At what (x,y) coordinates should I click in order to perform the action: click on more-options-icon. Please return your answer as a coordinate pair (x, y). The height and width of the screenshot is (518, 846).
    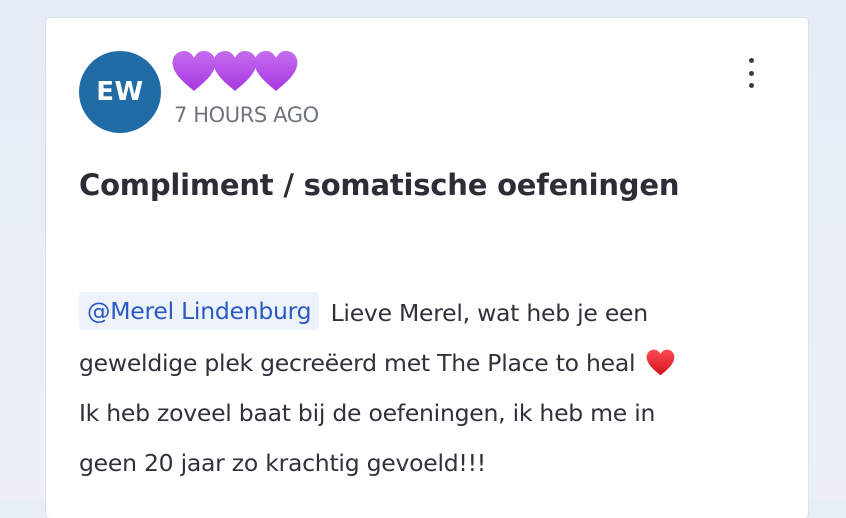
    Looking at the image, I should click on (751, 73).